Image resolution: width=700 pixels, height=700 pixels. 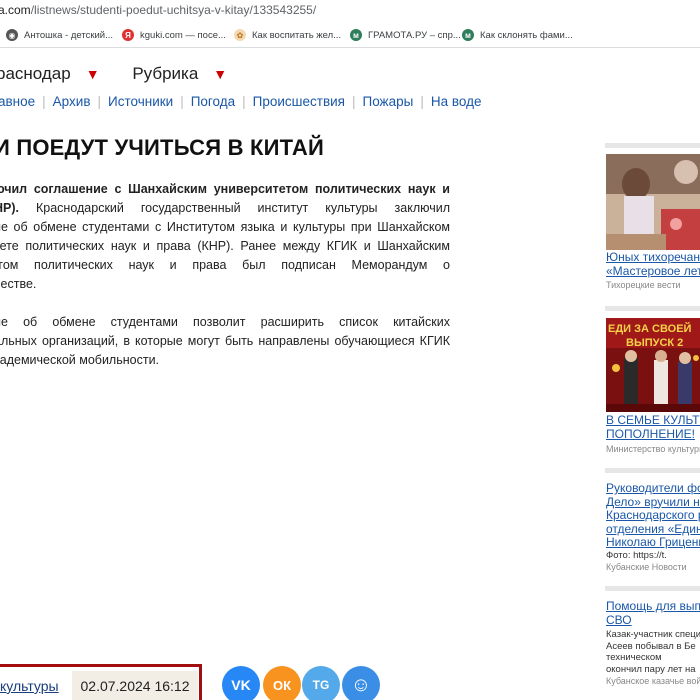 What do you see at coordinates (72, 101) in the screenshot?
I see `nav-archive: Архив` at bounding box center [72, 101].